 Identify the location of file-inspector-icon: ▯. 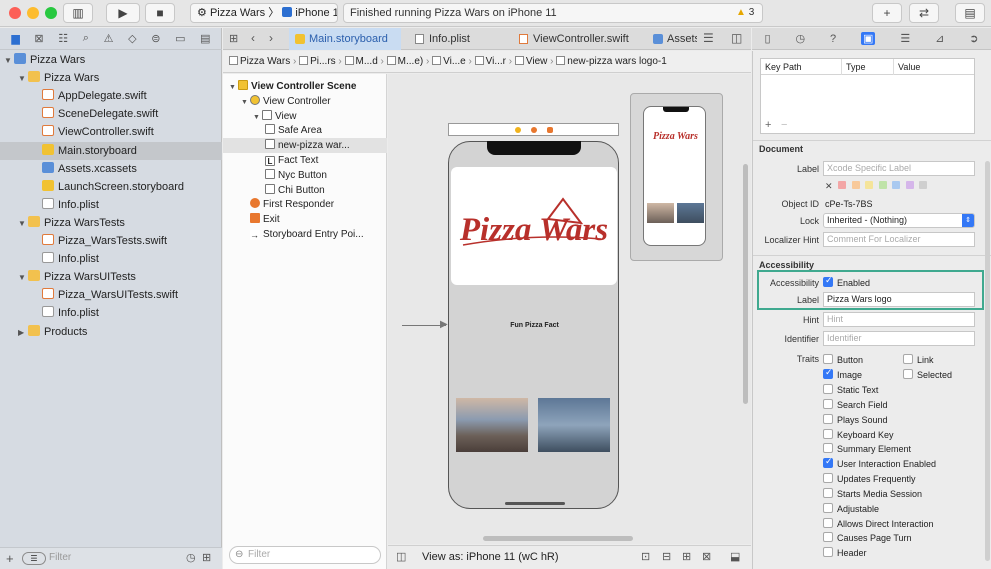
(767, 38).